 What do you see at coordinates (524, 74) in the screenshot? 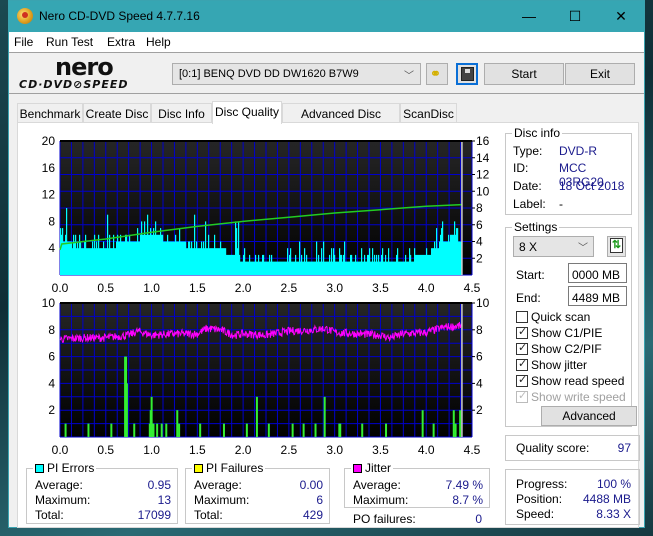
I see `start-button: Start` at bounding box center [524, 74].